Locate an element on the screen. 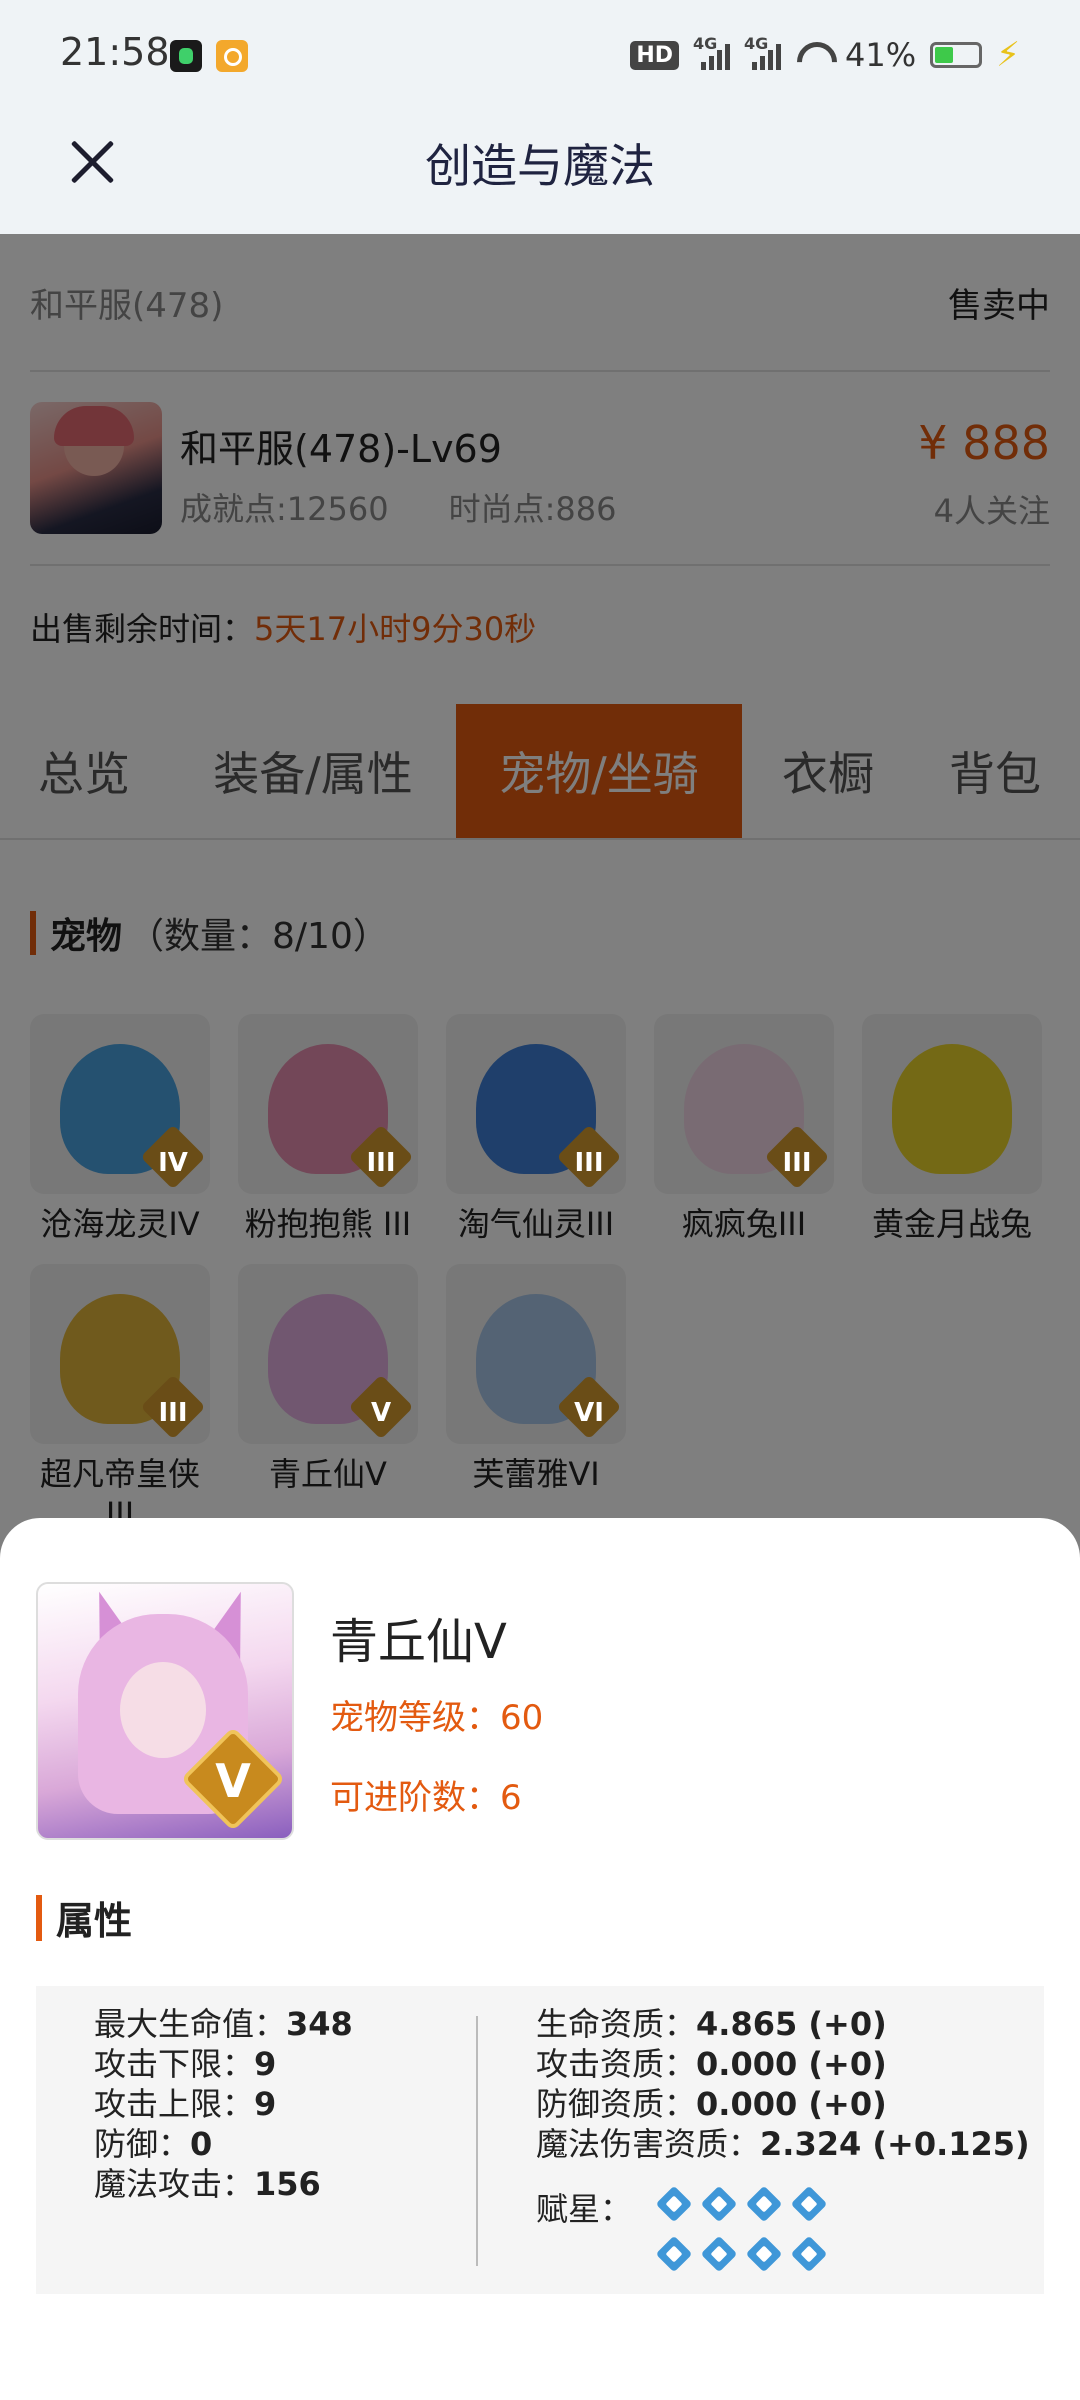 The width and height of the screenshot is (1080, 2400). attr-row: 生命资质：4.865 (+0) is located at coordinates (711, 2024).